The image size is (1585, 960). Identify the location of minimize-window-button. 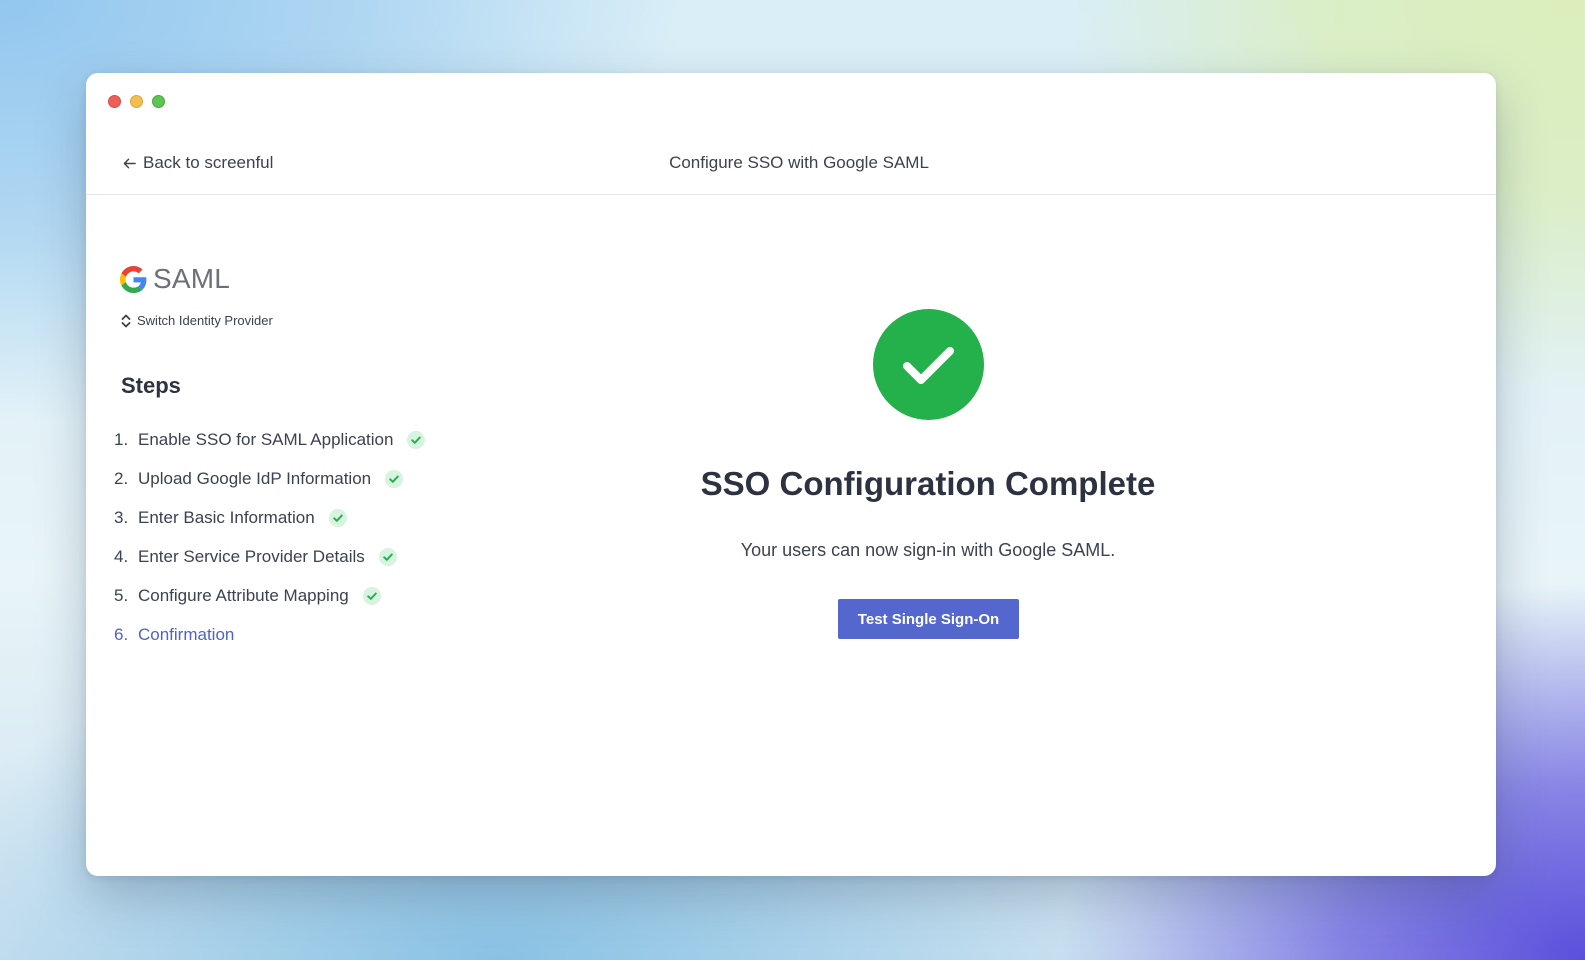
(136, 101).